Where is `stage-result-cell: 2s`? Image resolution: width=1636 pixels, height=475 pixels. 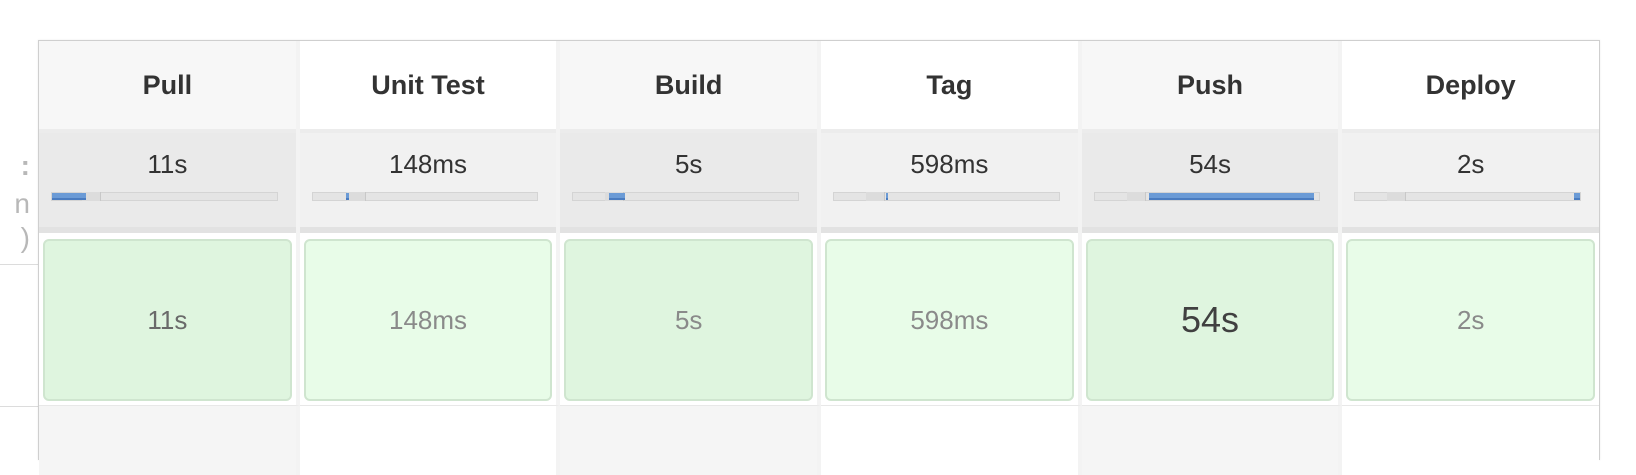 stage-result-cell: 2s is located at coordinates (1471, 320).